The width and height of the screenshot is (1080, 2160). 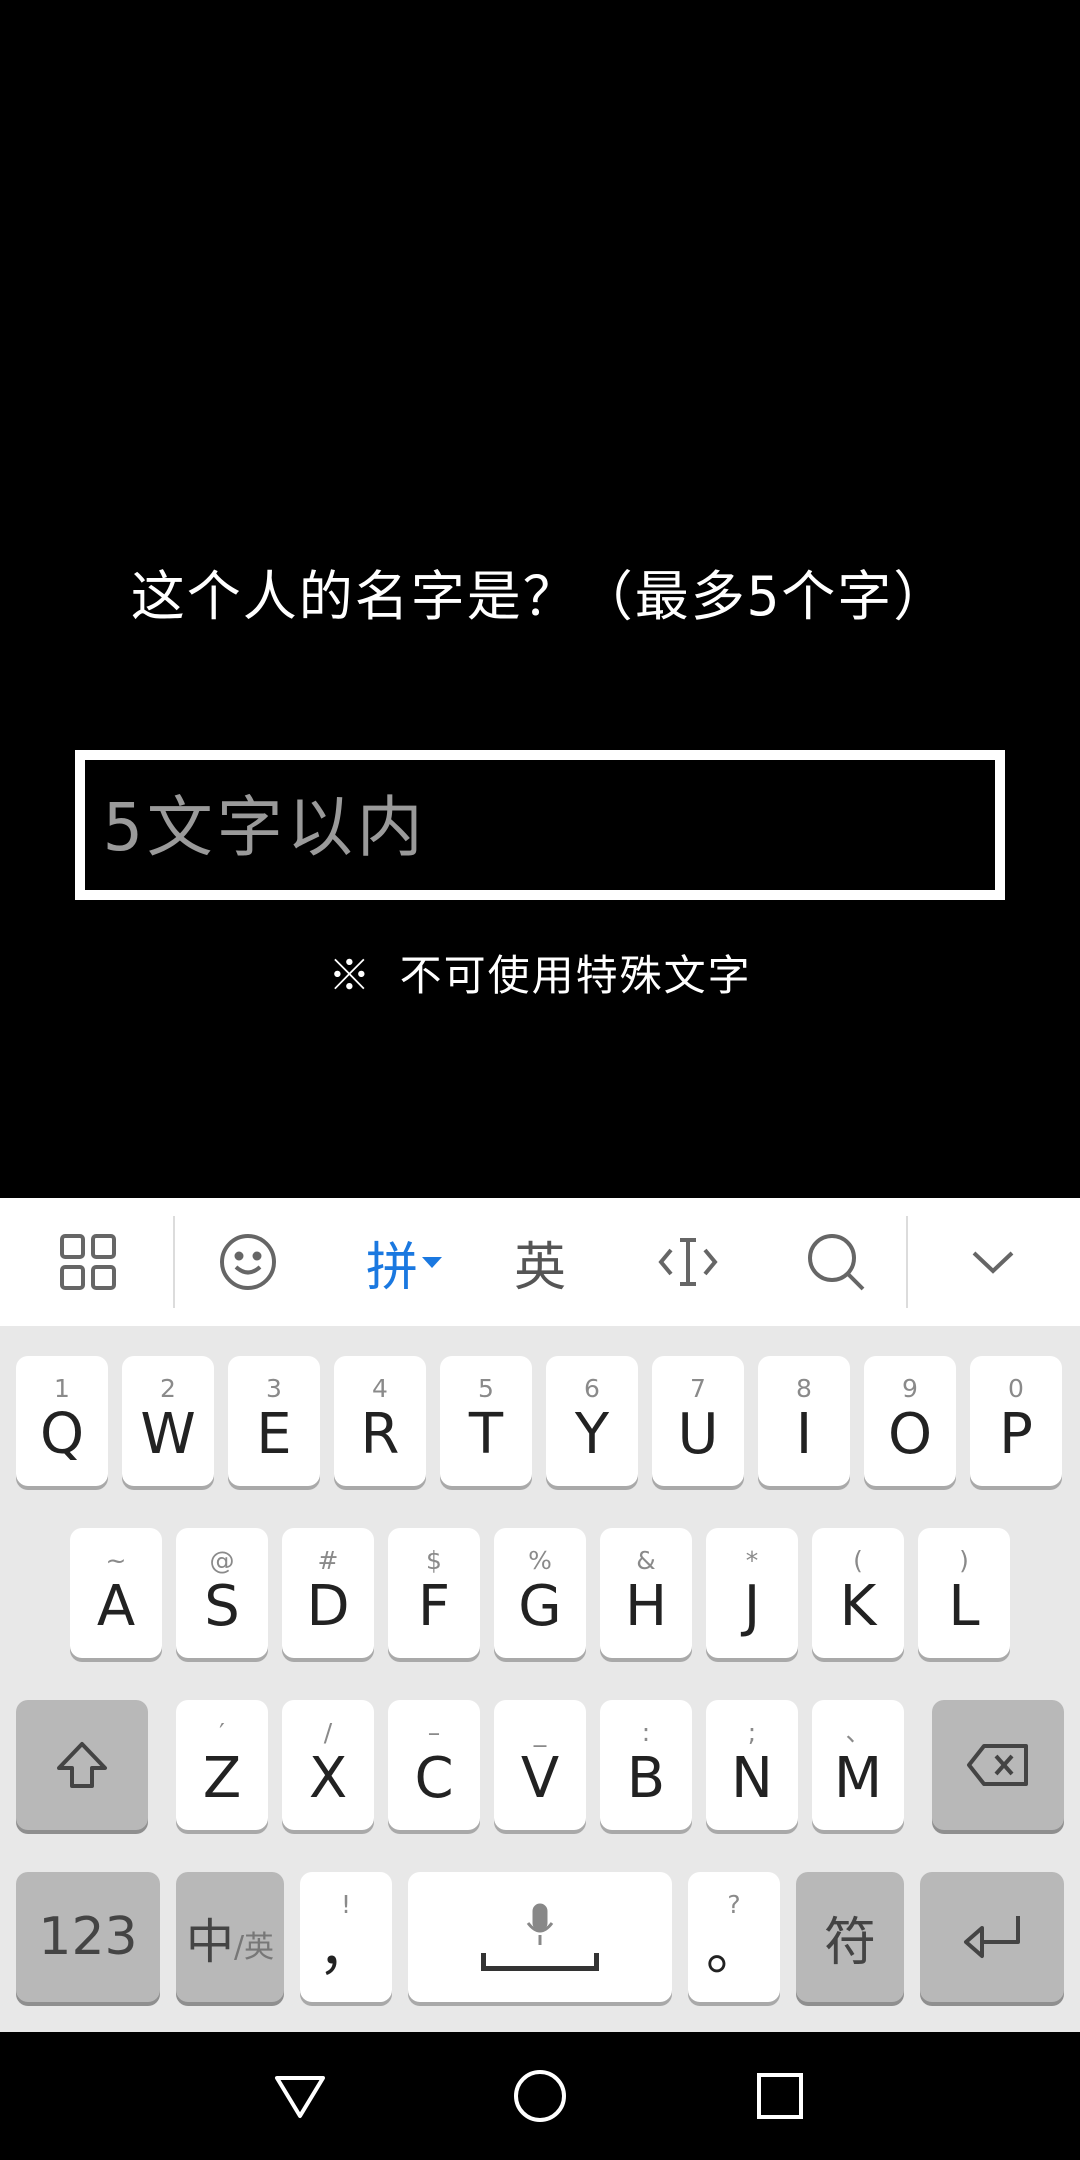 I want to click on period-key: ?。, so click(x=734, y=1937).